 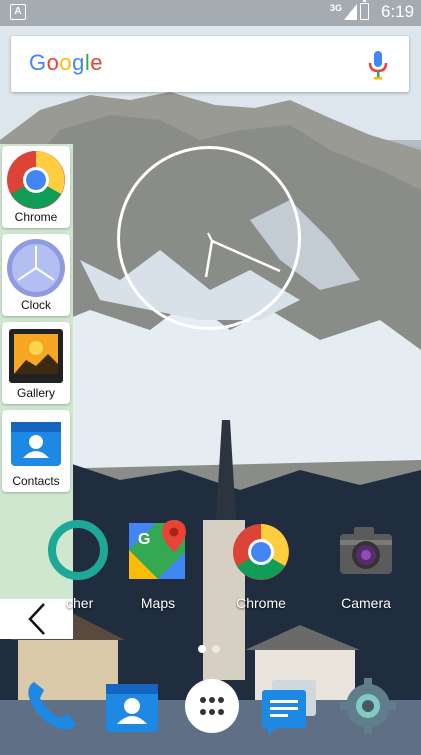 I want to click on status-bar: A 3G 6:19, so click(x=210, y=13).